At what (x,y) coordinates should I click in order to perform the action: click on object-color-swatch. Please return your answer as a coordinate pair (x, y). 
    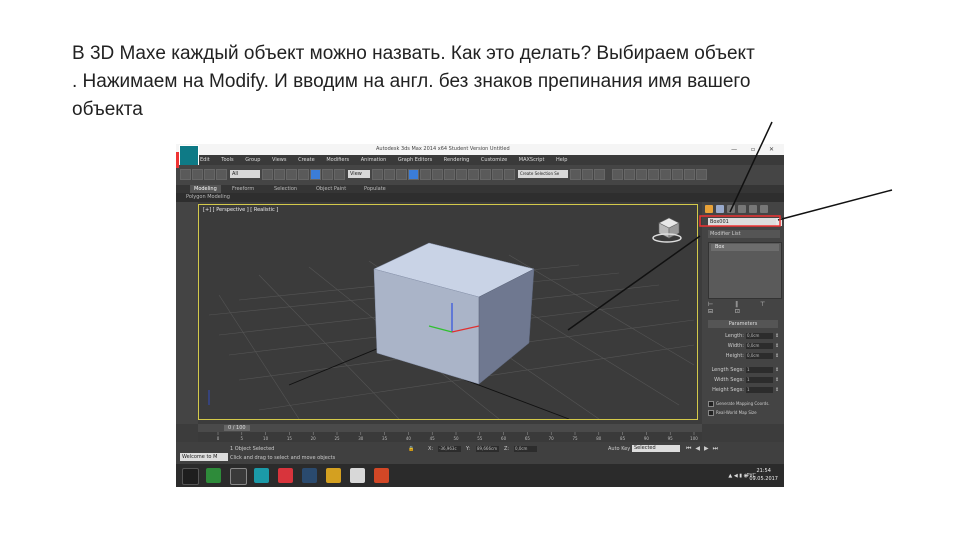
    Looking at the image, I should click on (779, 222).